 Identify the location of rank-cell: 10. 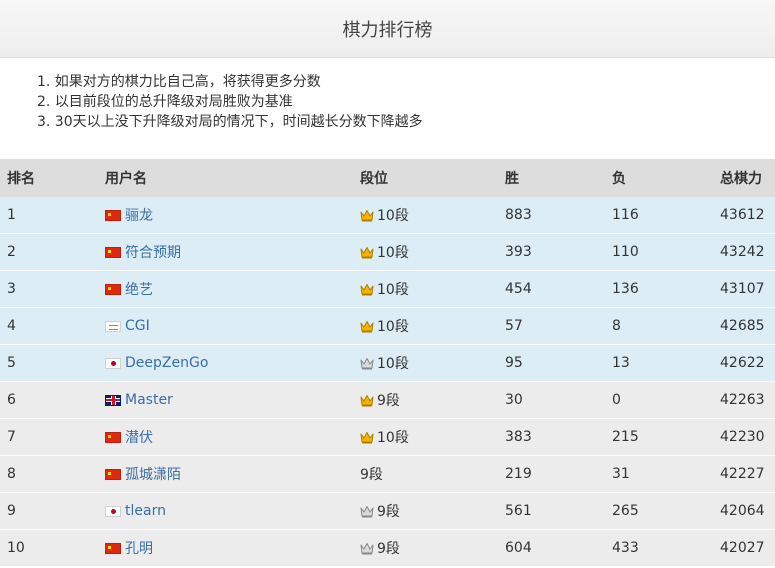
(16, 548).